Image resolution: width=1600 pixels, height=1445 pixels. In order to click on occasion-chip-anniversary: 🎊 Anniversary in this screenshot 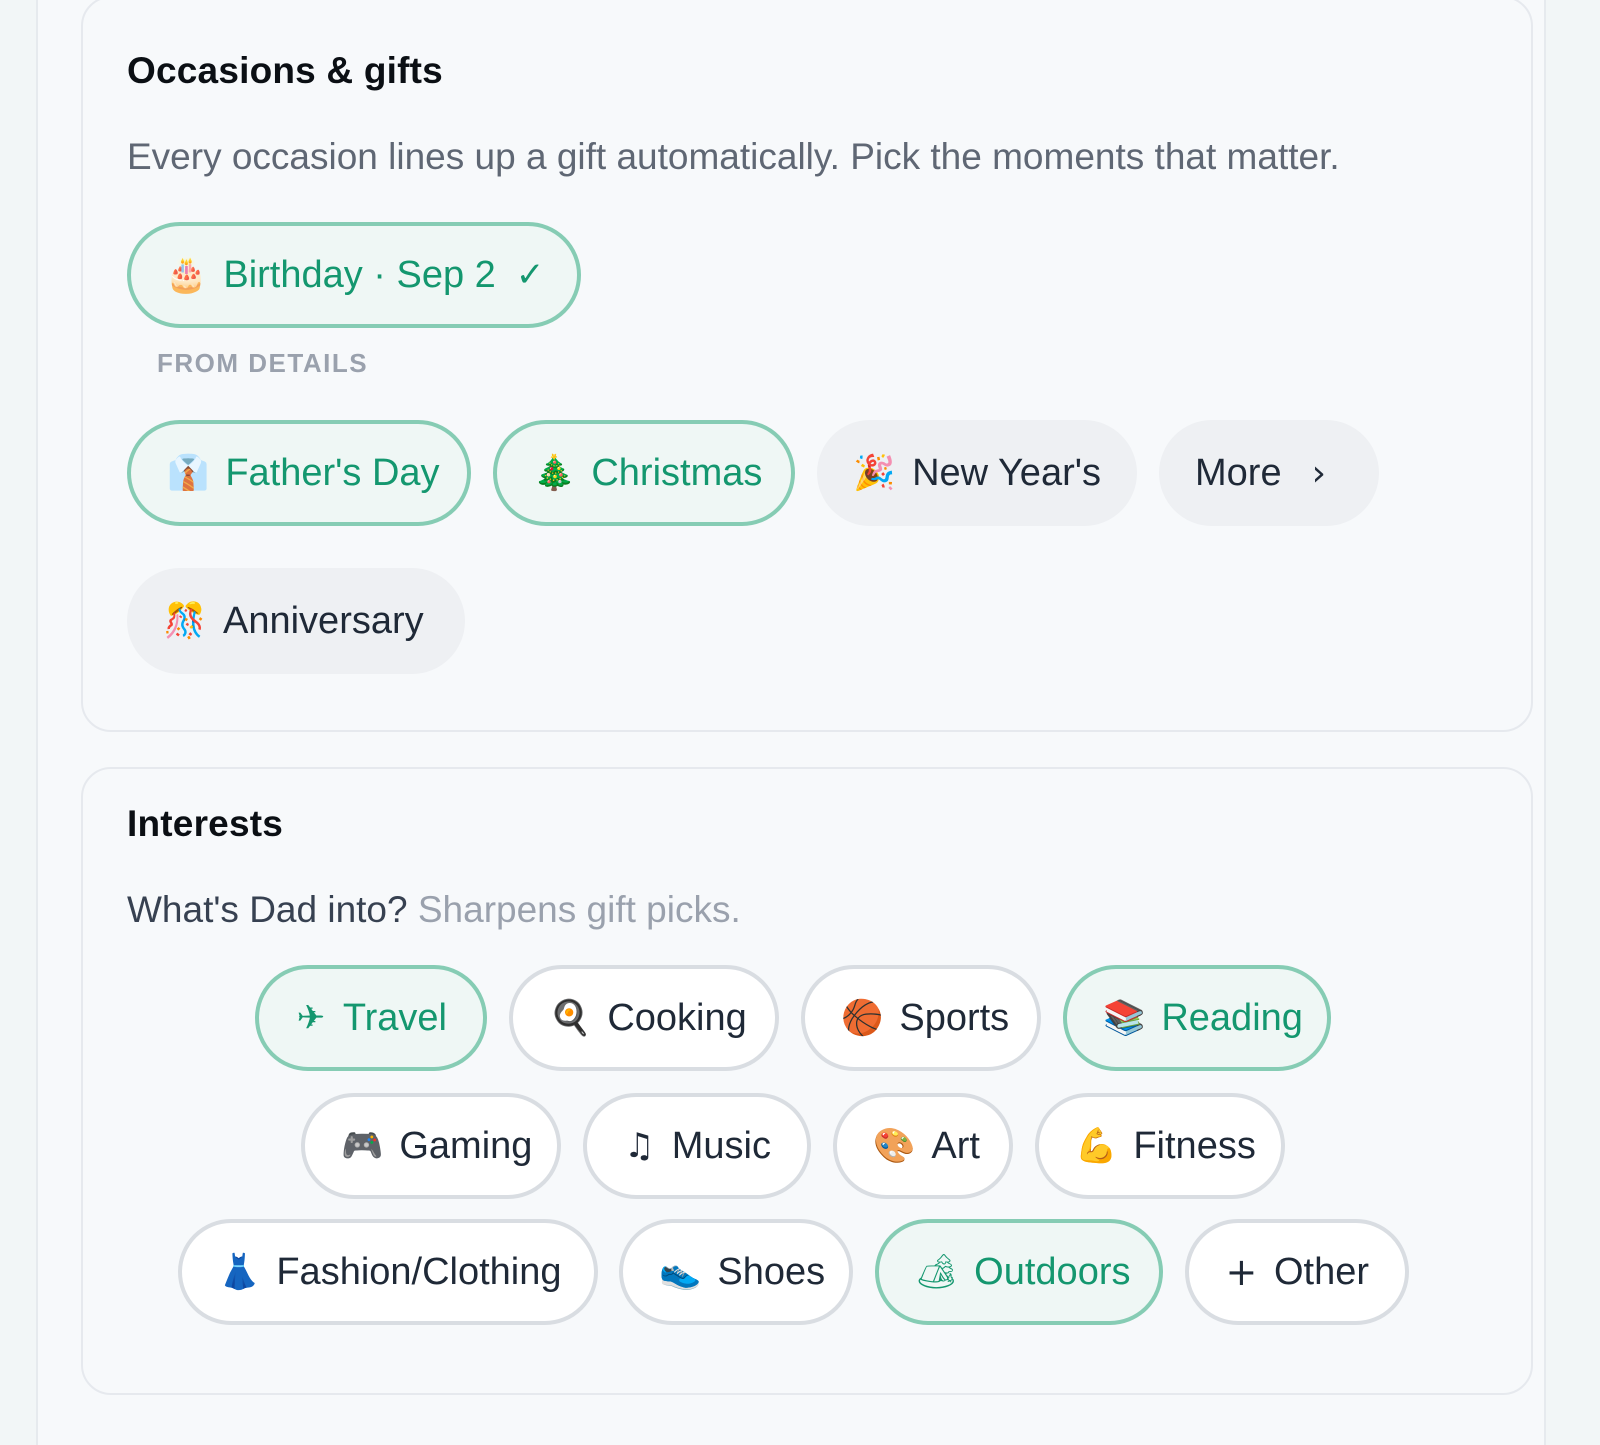, I will do `click(296, 621)`.